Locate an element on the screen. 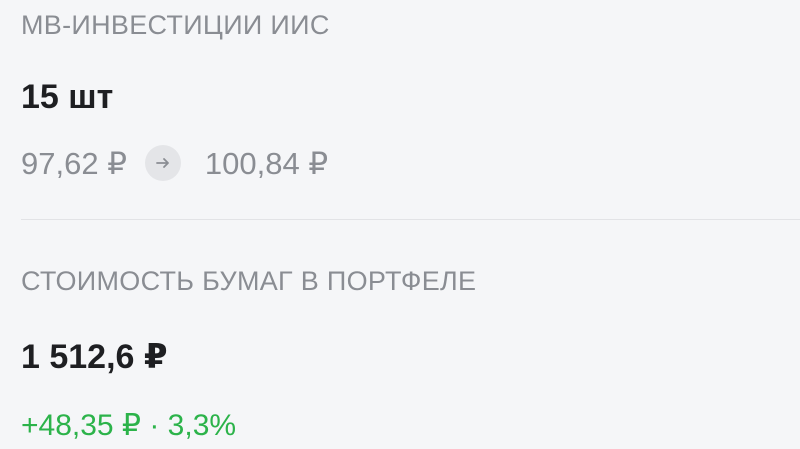 This screenshot has width=800, height=449. security-name-label: МВ-ИНВЕСТИЦИИ ИИС is located at coordinates (175, 25).